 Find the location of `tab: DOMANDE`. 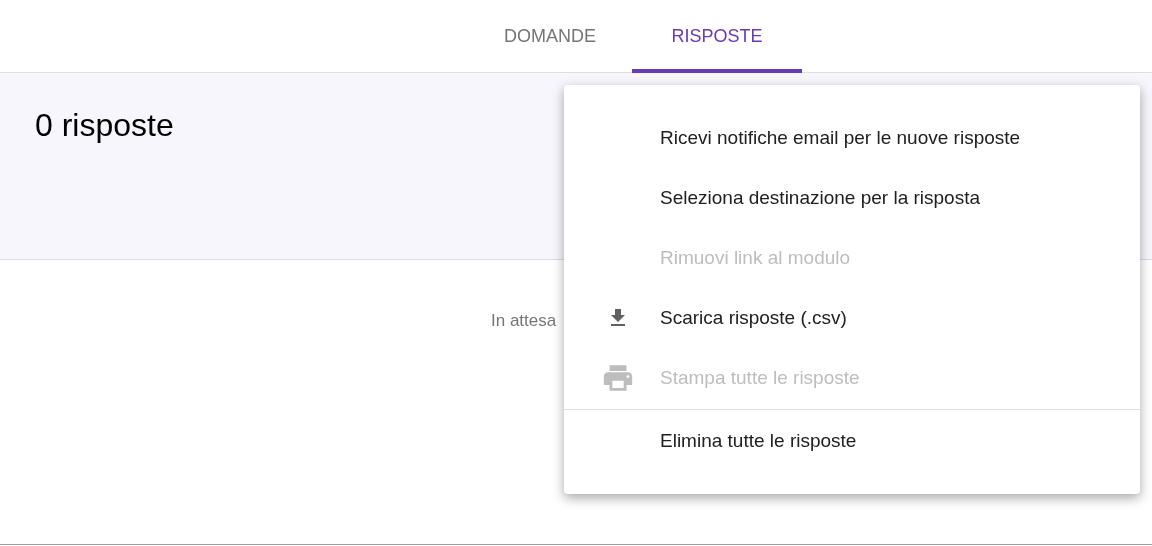

tab: DOMANDE is located at coordinates (550, 36).